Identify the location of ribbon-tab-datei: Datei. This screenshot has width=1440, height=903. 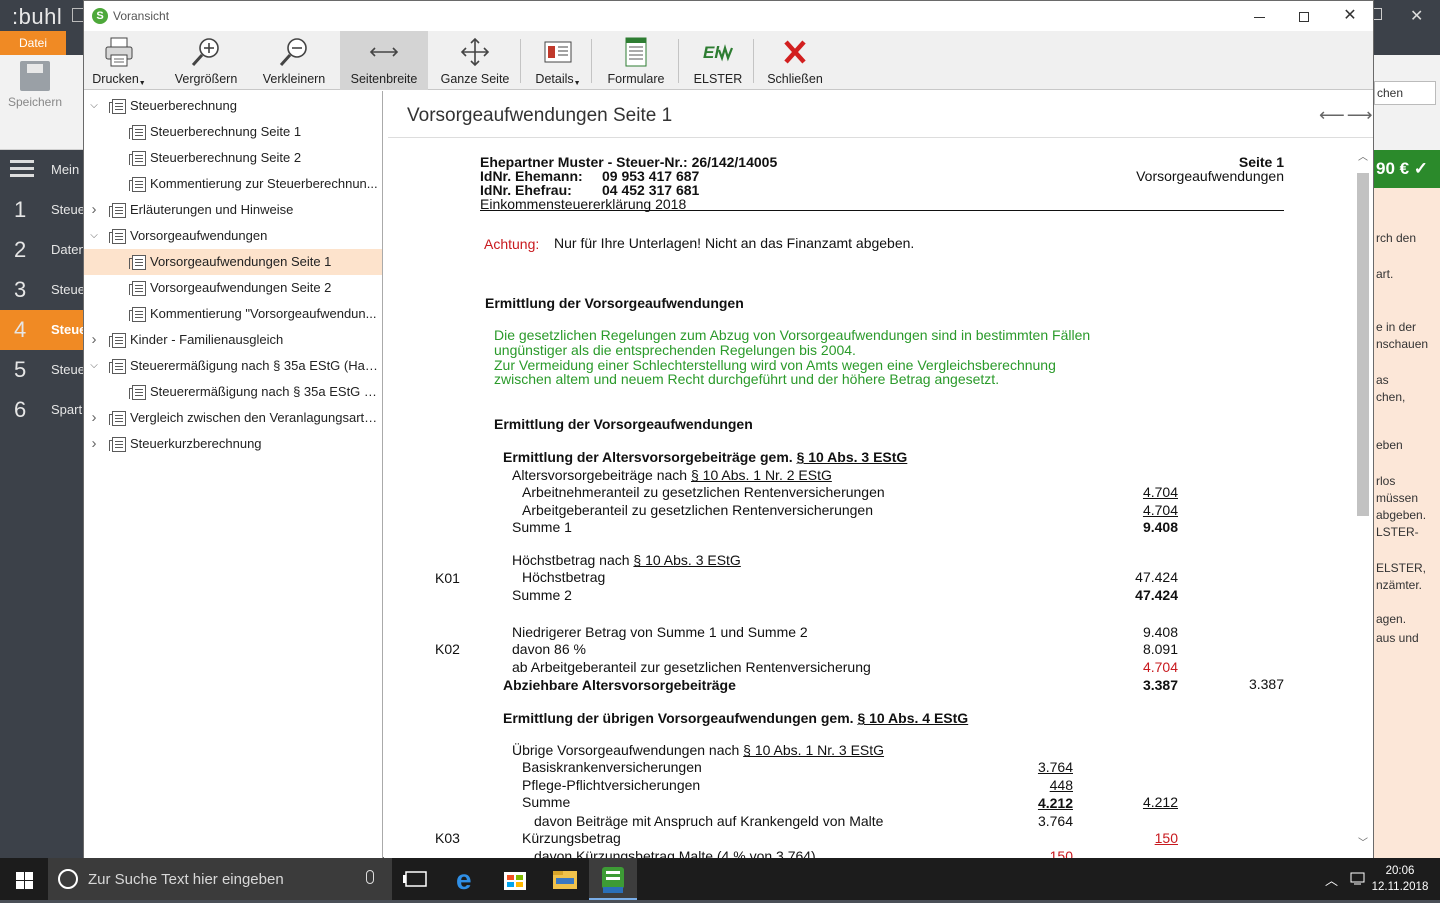
(33, 43).